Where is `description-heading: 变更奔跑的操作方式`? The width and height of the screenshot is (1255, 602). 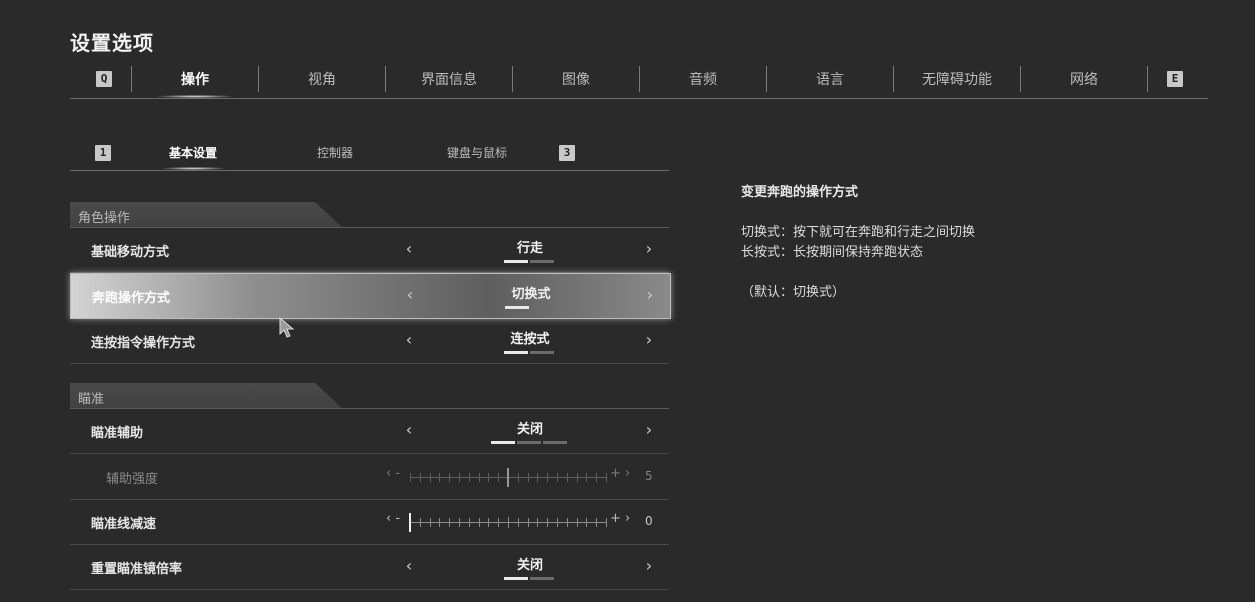 description-heading: 变更奔跑的操作方式 is located at coordinates (800, 192).